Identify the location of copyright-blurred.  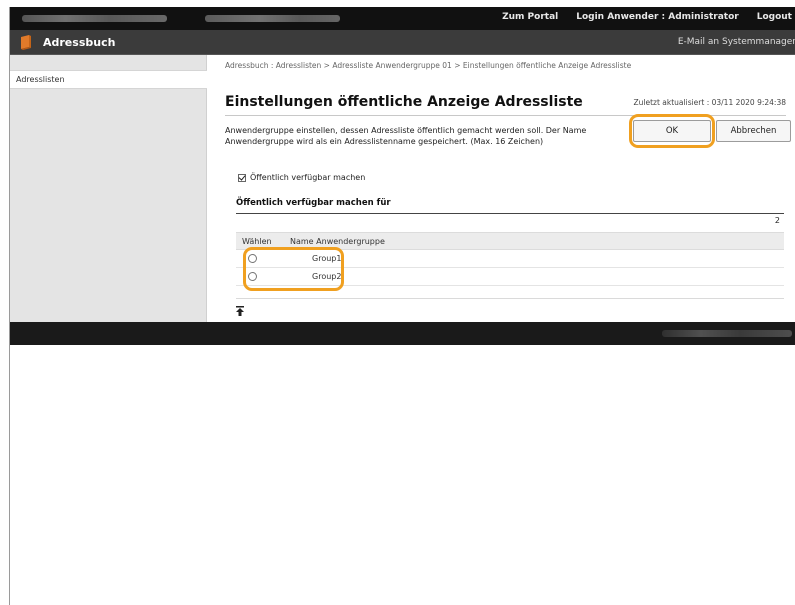
(727, 333).